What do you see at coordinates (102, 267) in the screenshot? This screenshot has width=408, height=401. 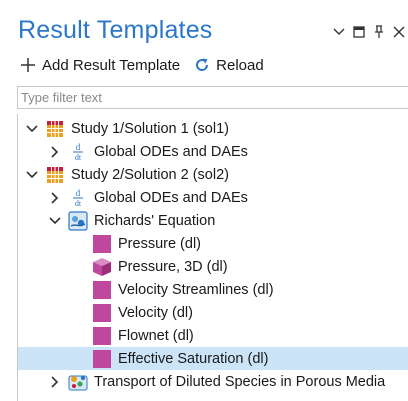 I see `plot-3d-icon` at bounding box center [102, 267].